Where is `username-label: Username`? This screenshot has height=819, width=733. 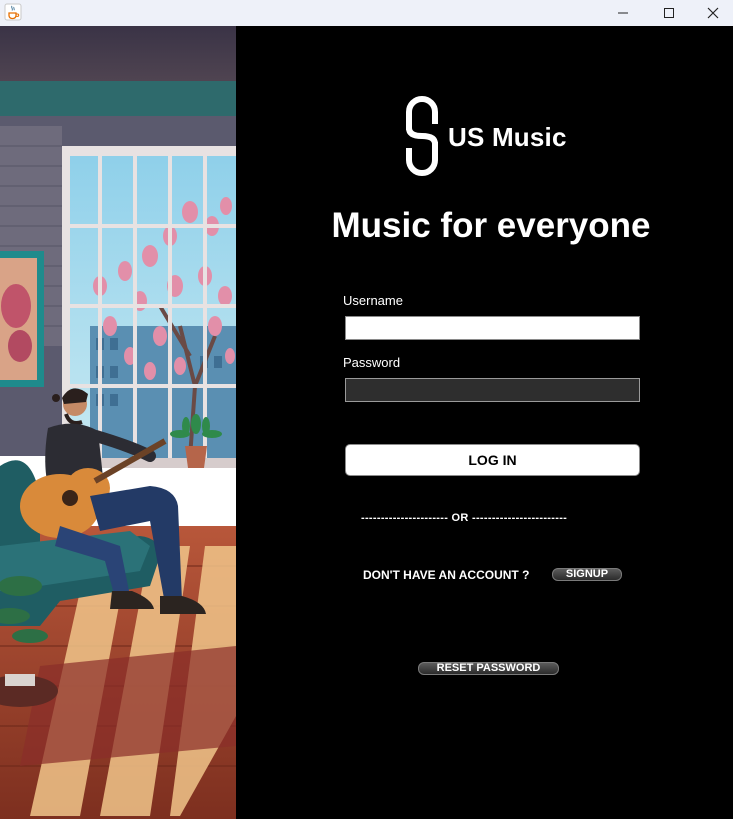
username-label: Username is located at coordinates (373, 300).